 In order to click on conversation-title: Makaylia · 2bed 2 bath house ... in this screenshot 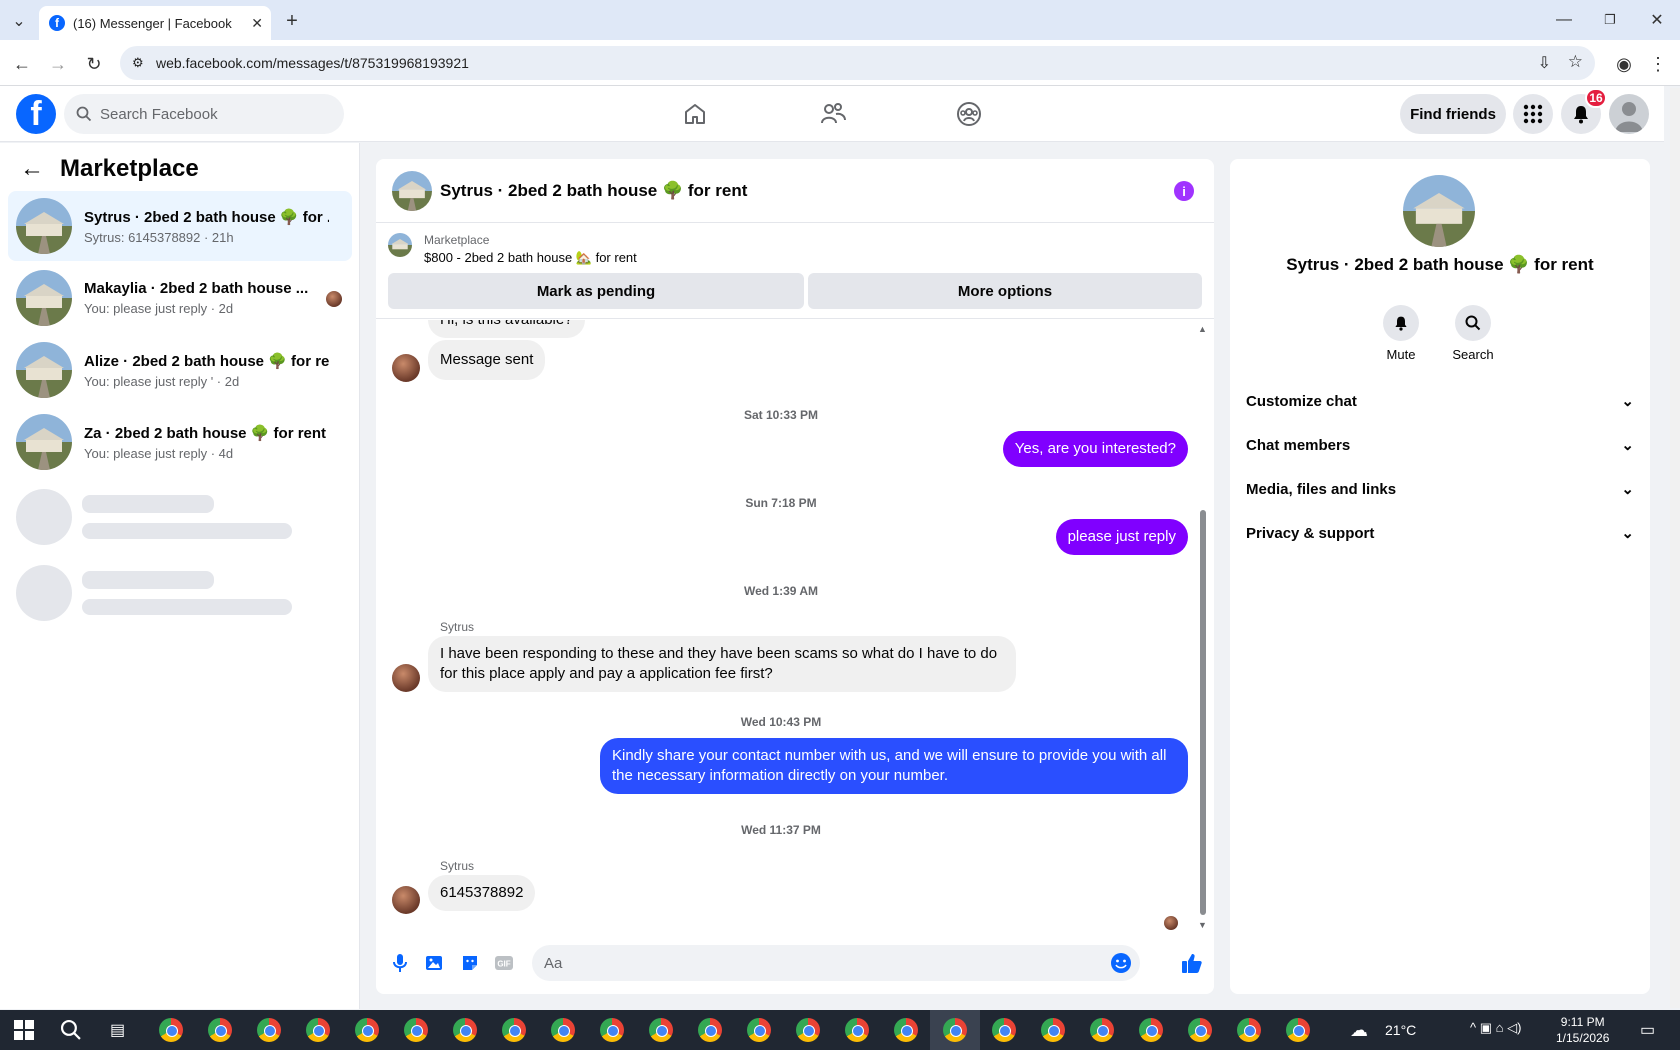, I will do `click(196, 288)`.